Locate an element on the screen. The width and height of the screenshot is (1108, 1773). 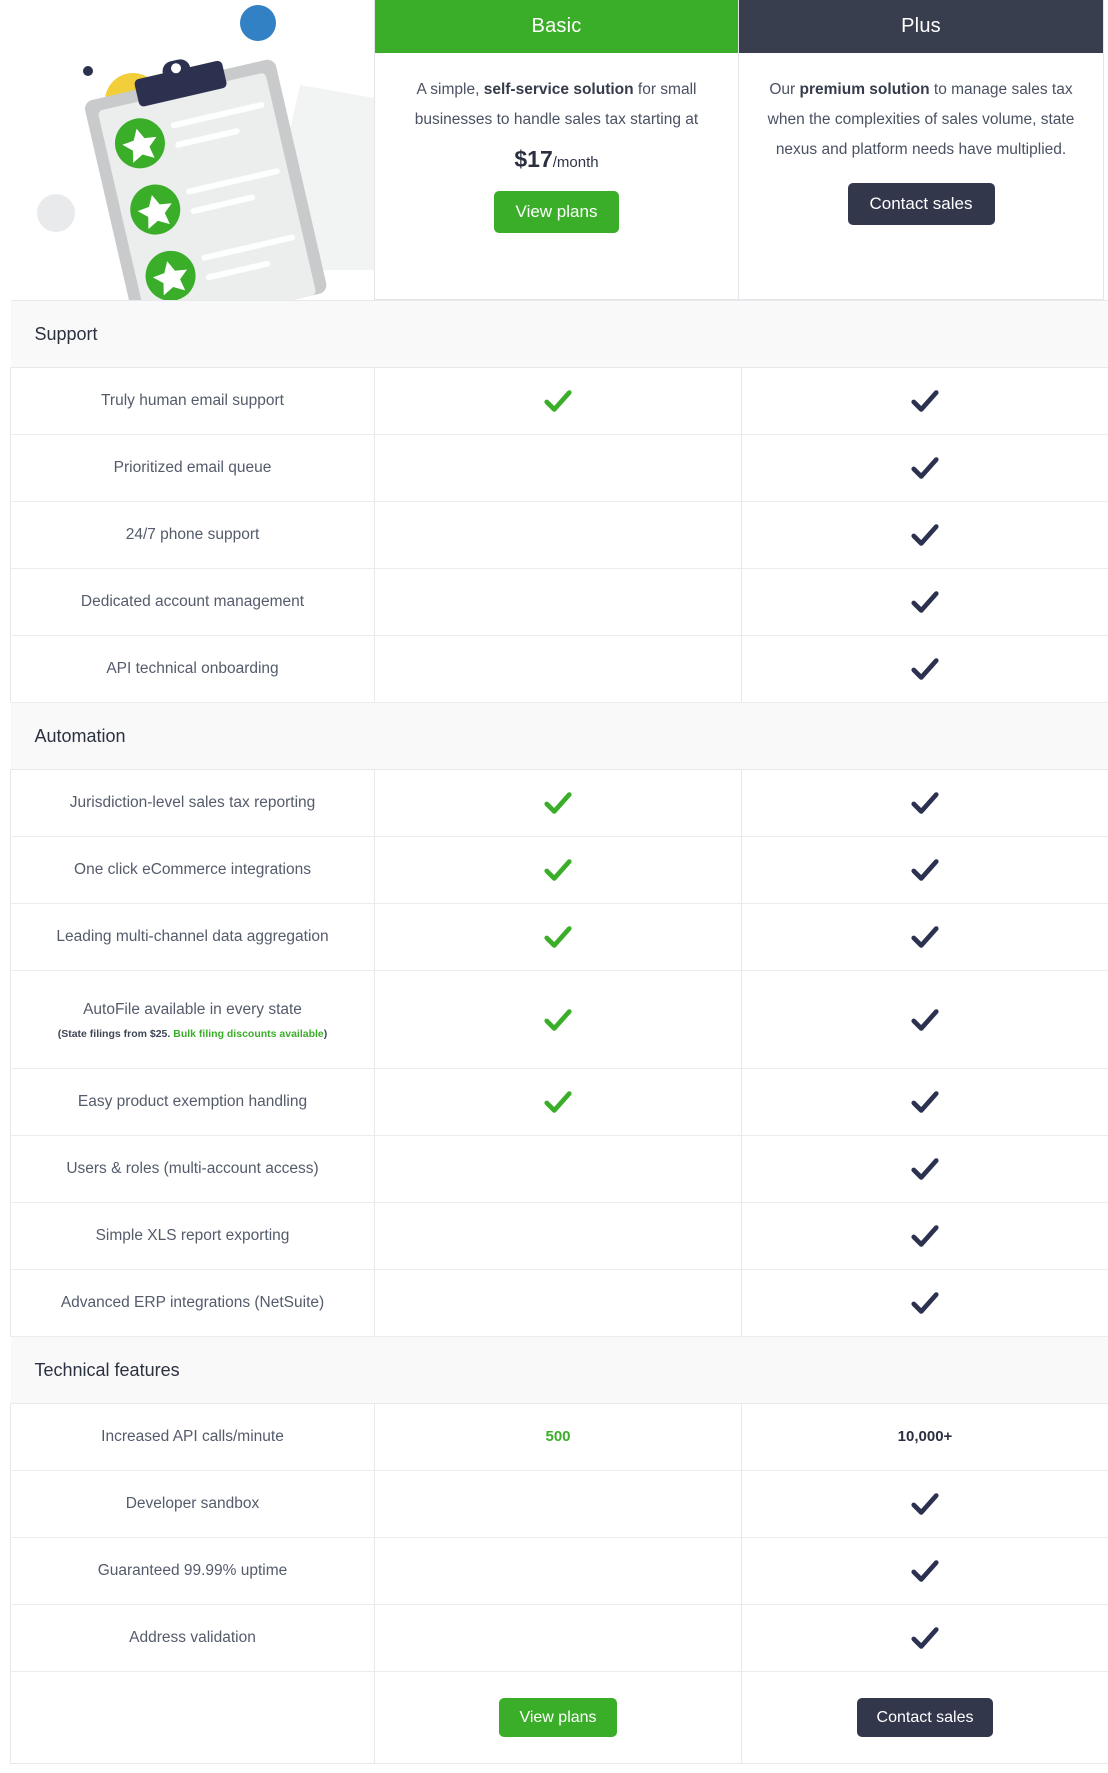
table-row: One click eCommerce integrations is located at coordinates (559, 870).